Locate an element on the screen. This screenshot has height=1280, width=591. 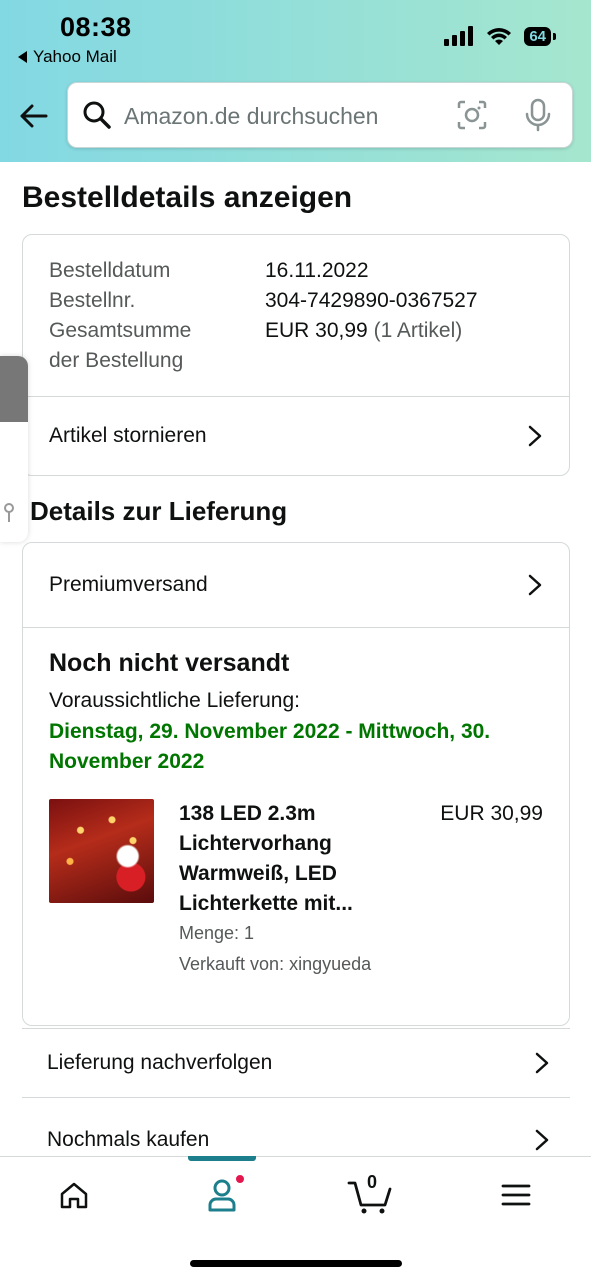
track-delivery-content: Lieferung nachverfolgen is located at coordinates (296, 1063).